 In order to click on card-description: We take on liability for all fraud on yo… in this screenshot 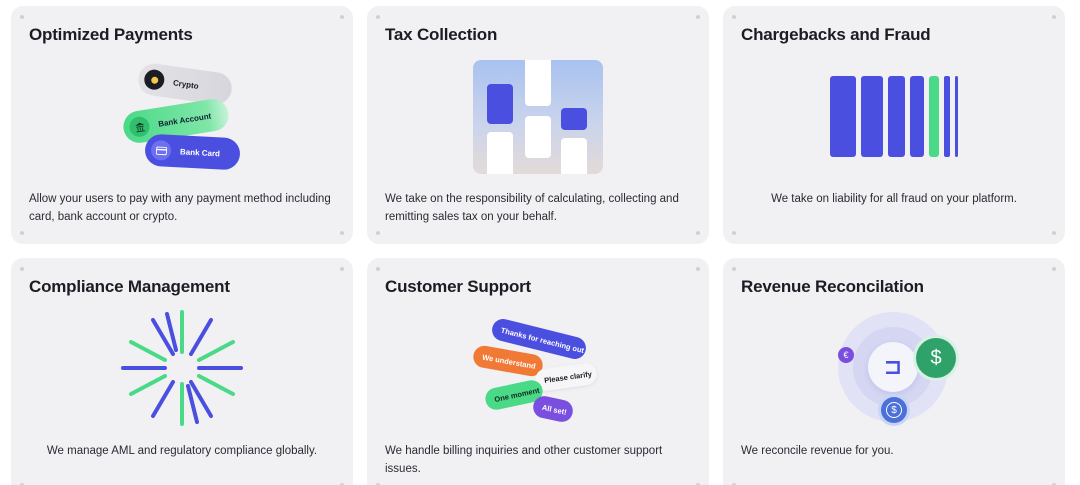, I will do `click(894, 199)`.